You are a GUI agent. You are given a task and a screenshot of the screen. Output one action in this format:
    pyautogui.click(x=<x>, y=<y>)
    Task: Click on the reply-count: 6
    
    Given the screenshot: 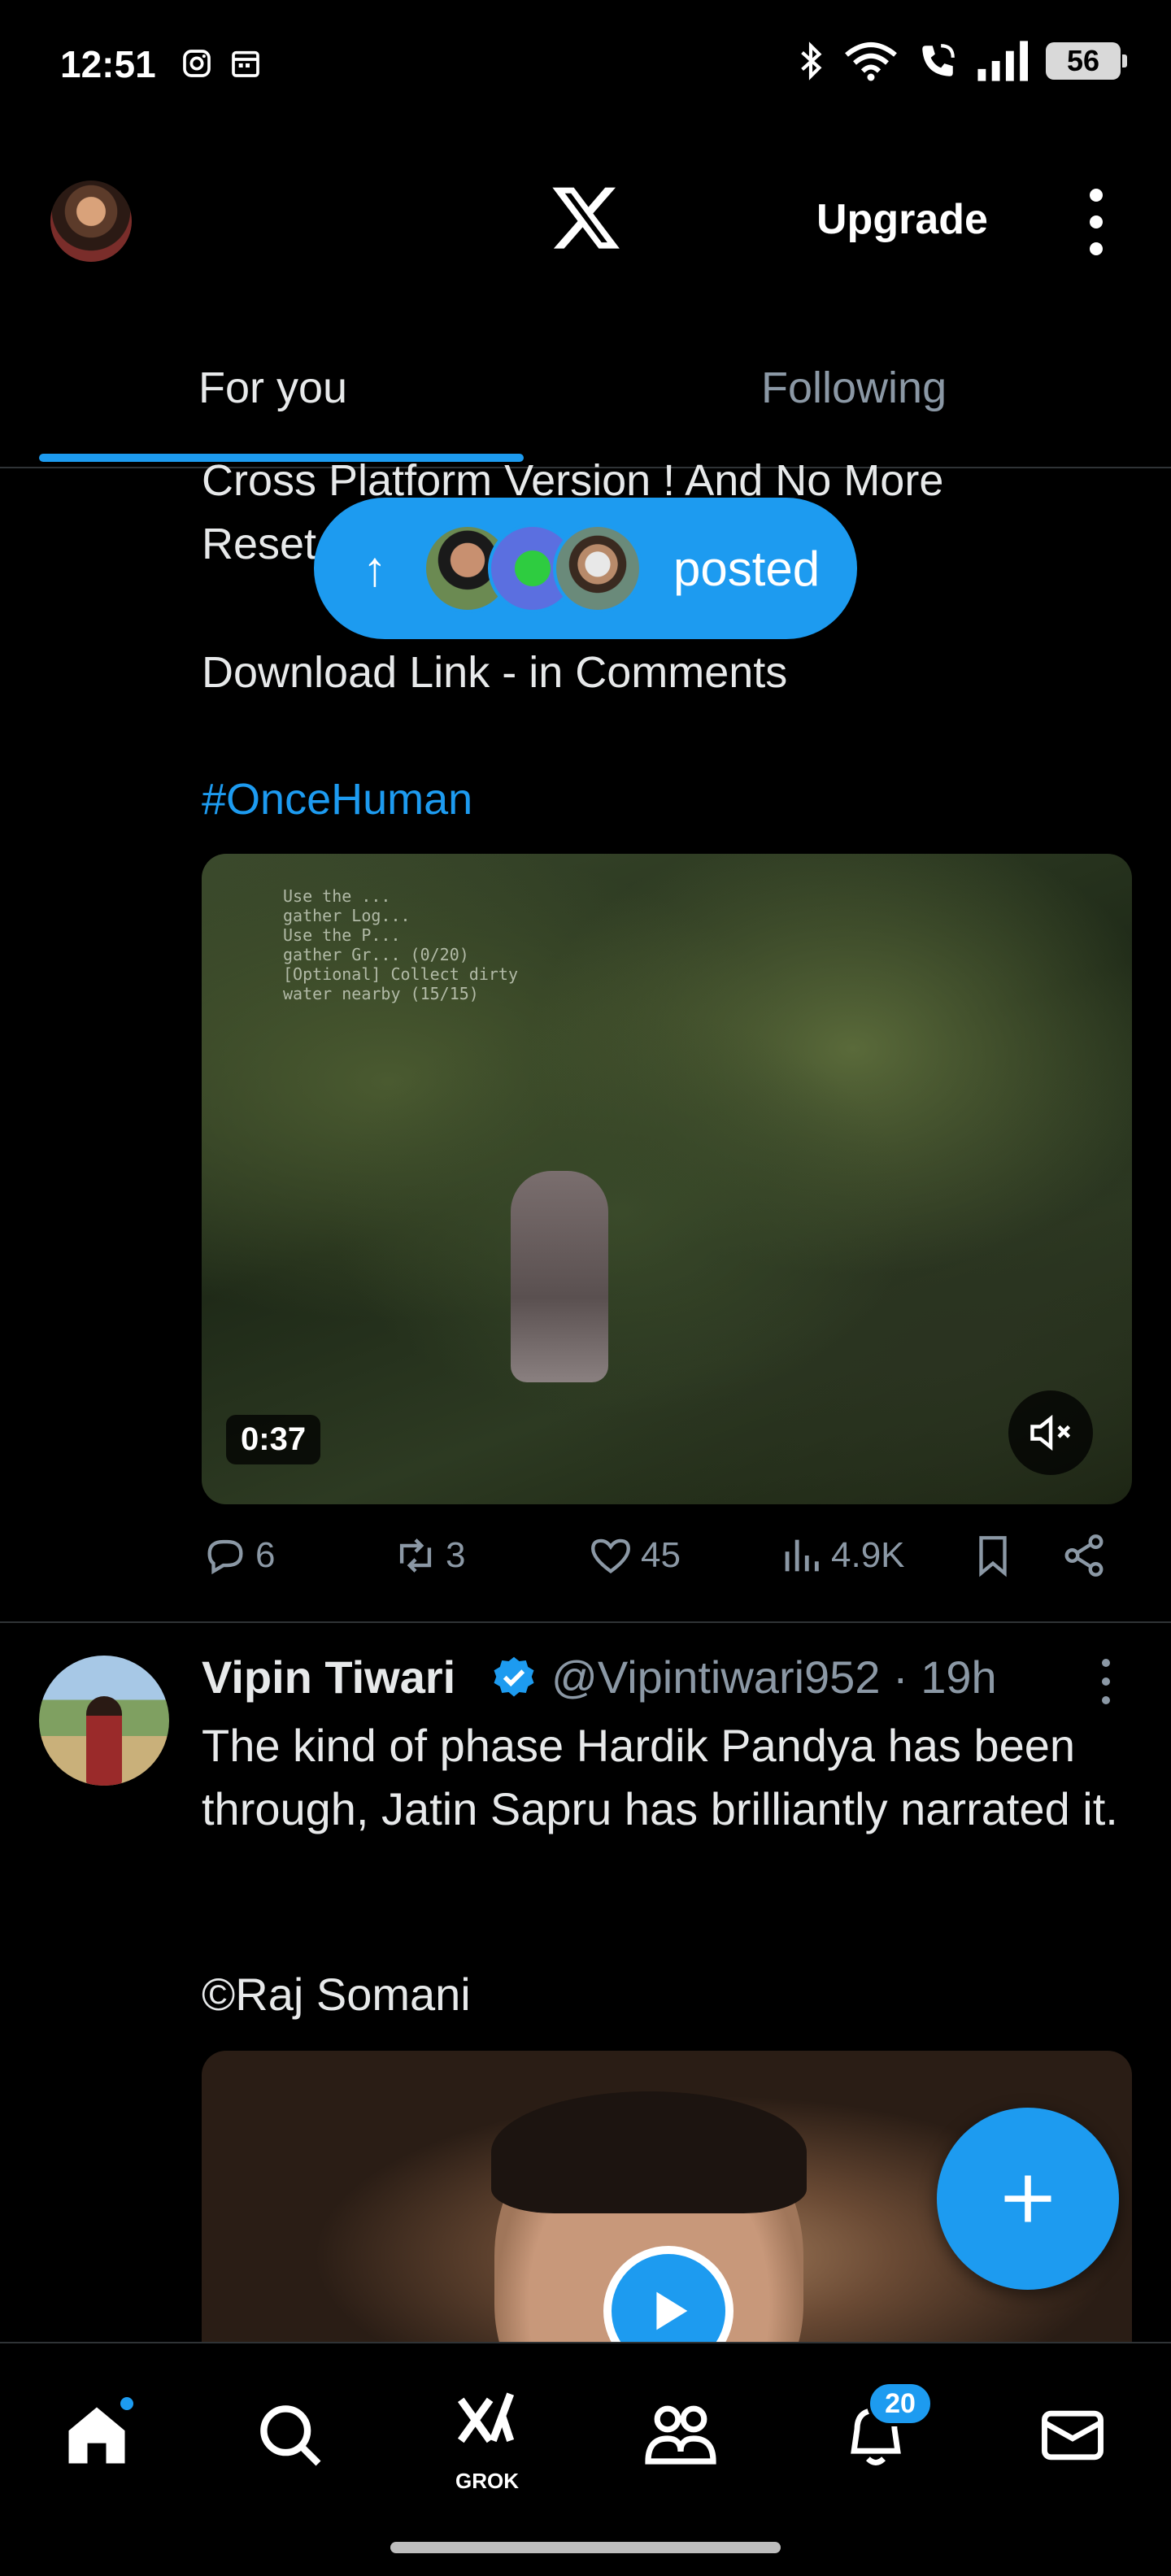 What is the action you would take?
    pyautogui.click(x=266, y=1555)
    